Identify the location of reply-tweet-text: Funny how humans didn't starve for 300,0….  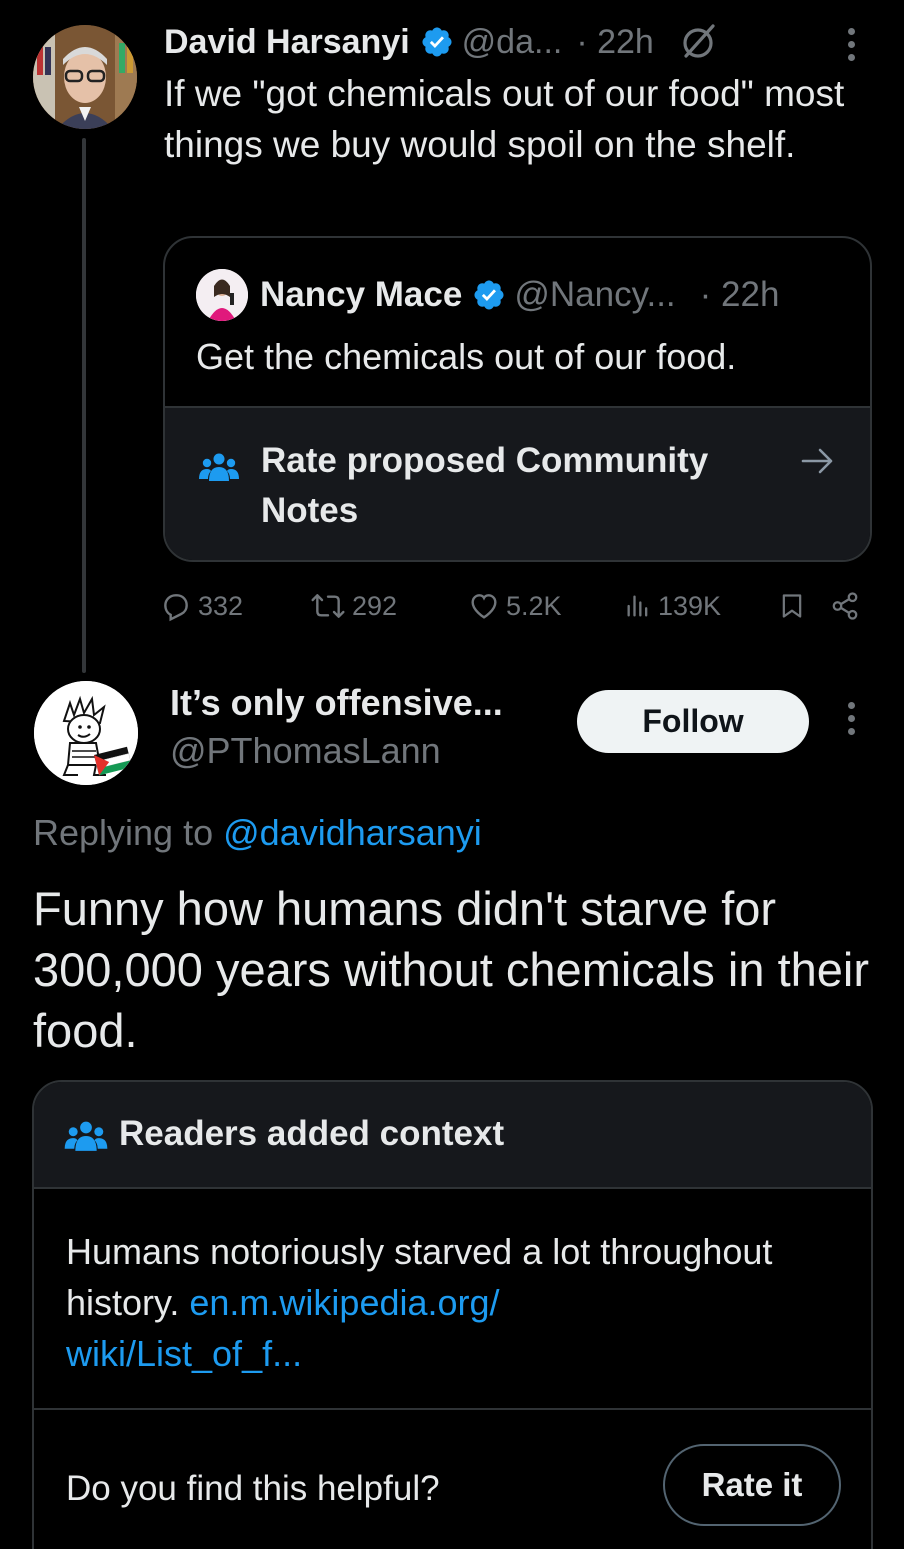
(451, 969).